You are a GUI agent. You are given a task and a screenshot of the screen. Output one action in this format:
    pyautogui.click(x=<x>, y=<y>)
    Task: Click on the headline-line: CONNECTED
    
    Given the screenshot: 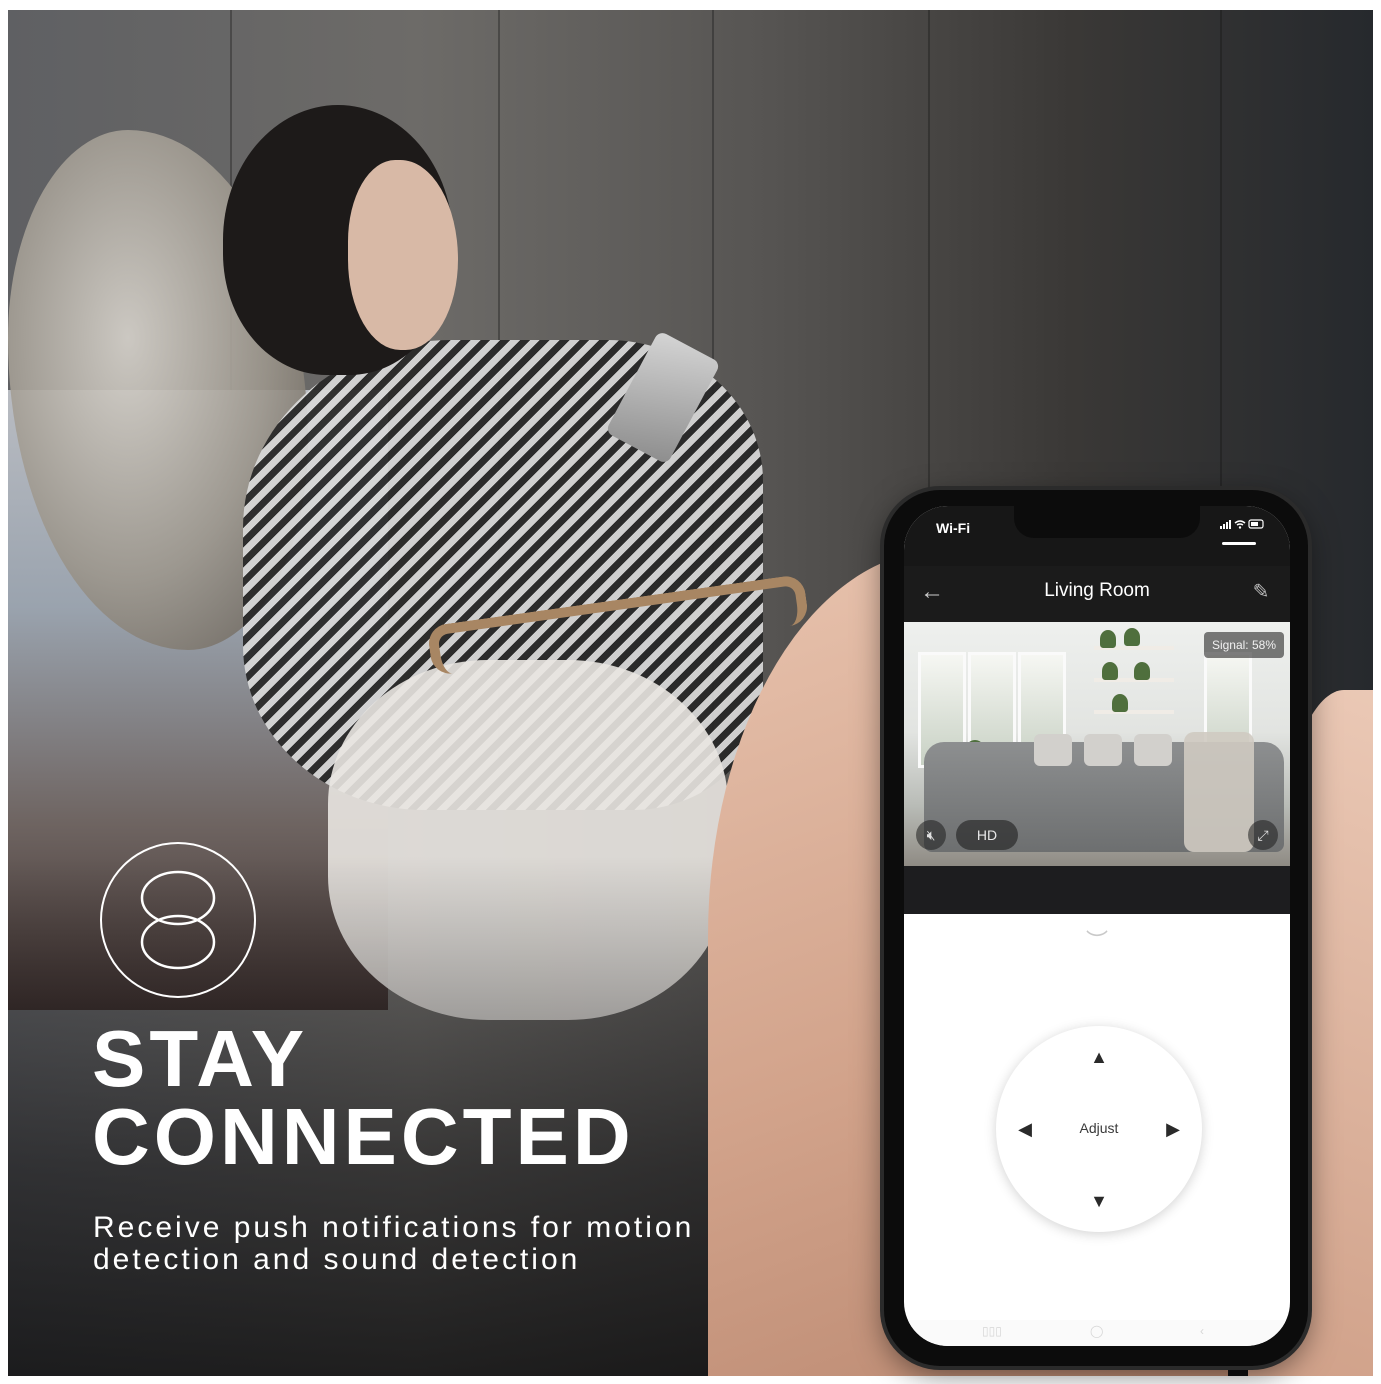 What is the action you would take?
    pyautogui.click(x=363, y=1136)
    